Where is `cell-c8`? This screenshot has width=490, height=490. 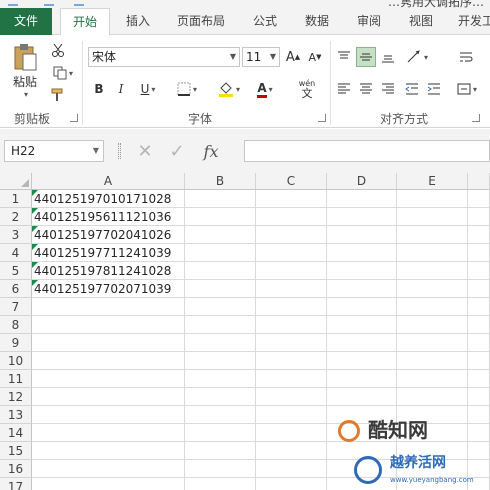 cell-c8 is located at coordinates (291, 325).